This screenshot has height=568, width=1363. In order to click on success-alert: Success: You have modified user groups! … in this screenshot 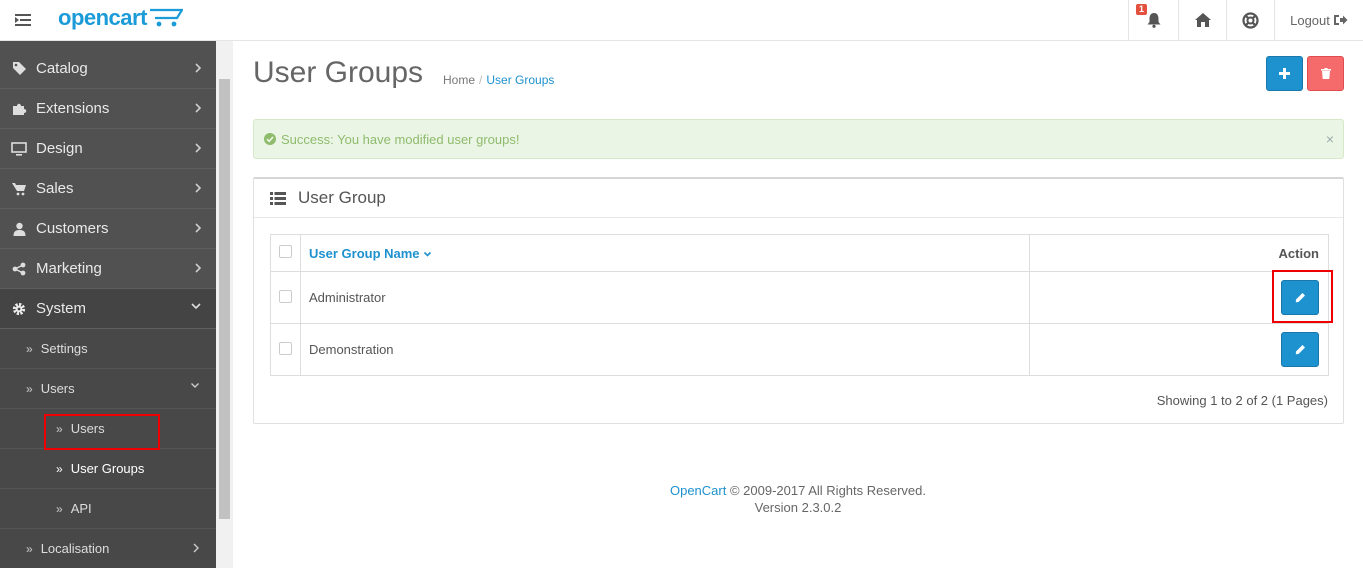, I will do `click(798, 139)`.